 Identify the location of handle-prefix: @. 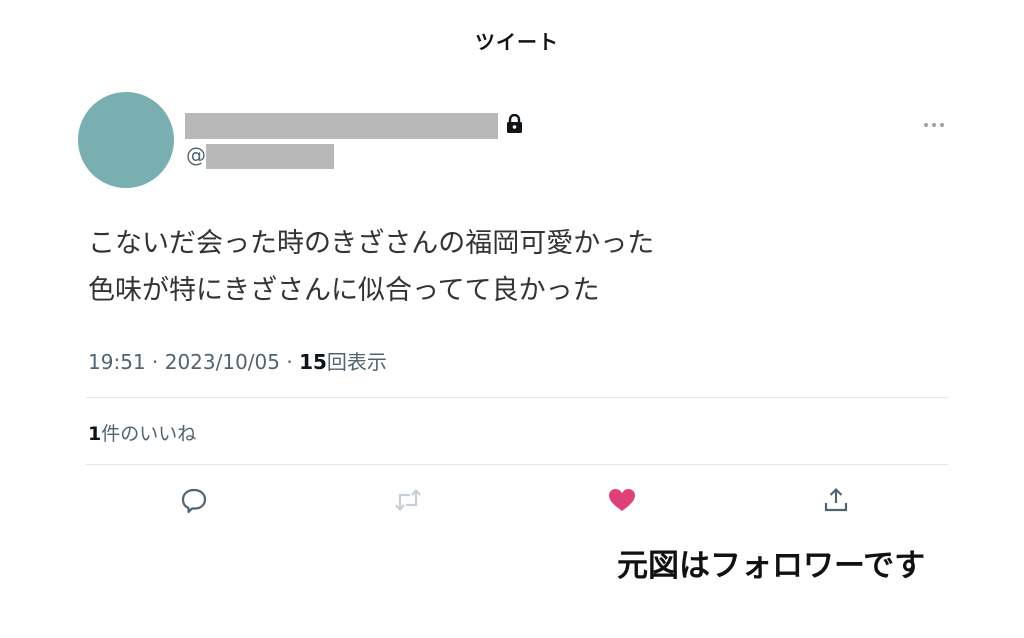
(196, 155).